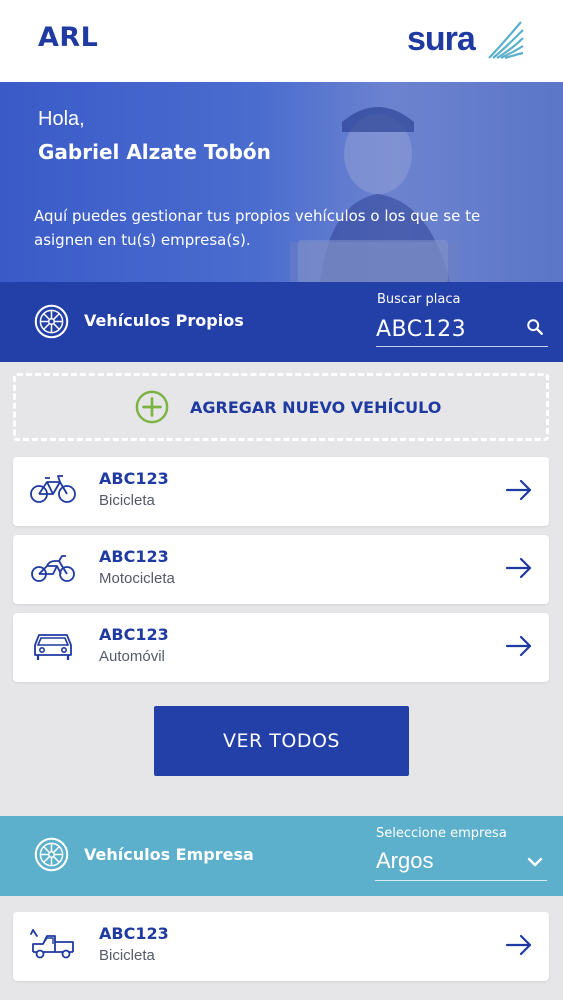 Image resolution: width=563 pixels, height=1000 pixels. Describe the element at coordinates (61, 119) in the screenshot. I see `greeting-text: Hola,` at that location.